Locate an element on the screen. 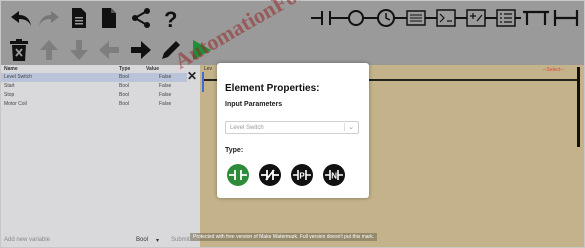 The height and width of the screenshot is (248, 585). column-header-name: Name is located at coordinates (11, 69).